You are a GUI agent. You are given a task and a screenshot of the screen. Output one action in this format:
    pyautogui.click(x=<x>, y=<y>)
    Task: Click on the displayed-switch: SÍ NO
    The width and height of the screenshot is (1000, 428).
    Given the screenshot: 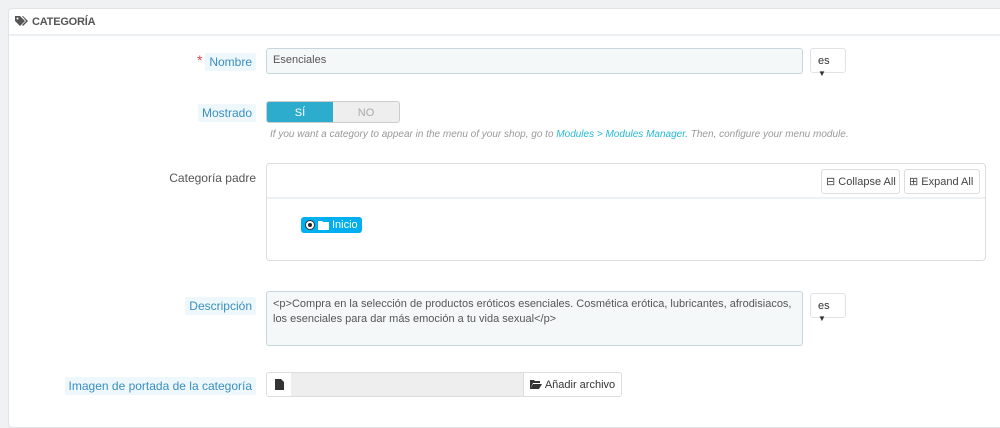 What is the action you would take?
    pyautogui.click(x=333, y=112)
    